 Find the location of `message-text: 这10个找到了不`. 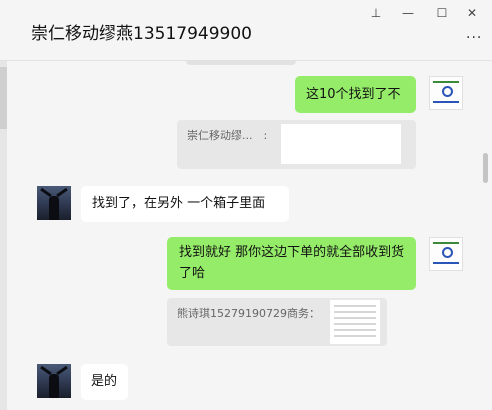

message-text: 这10个找到了不 is located at coordinates (353, 94).